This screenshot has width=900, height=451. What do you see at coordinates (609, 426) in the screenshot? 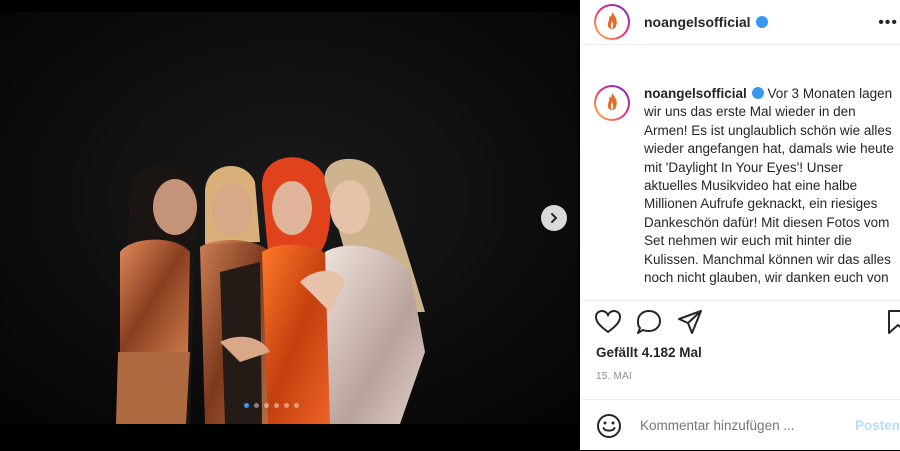
I see `emoji-icon` at bounding box center [609, 426].